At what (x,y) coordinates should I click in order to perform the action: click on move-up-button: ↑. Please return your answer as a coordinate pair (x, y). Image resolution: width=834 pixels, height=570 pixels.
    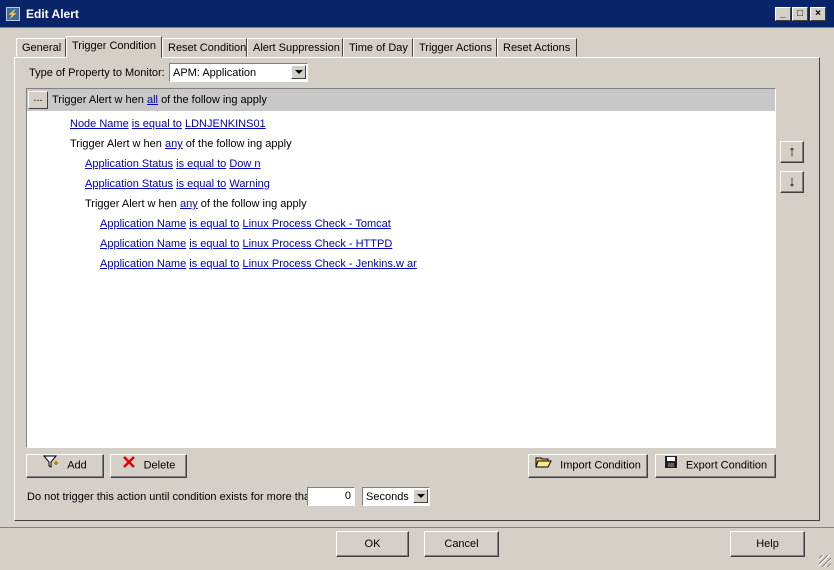
    Looking at the image, I should click on (792, 152).